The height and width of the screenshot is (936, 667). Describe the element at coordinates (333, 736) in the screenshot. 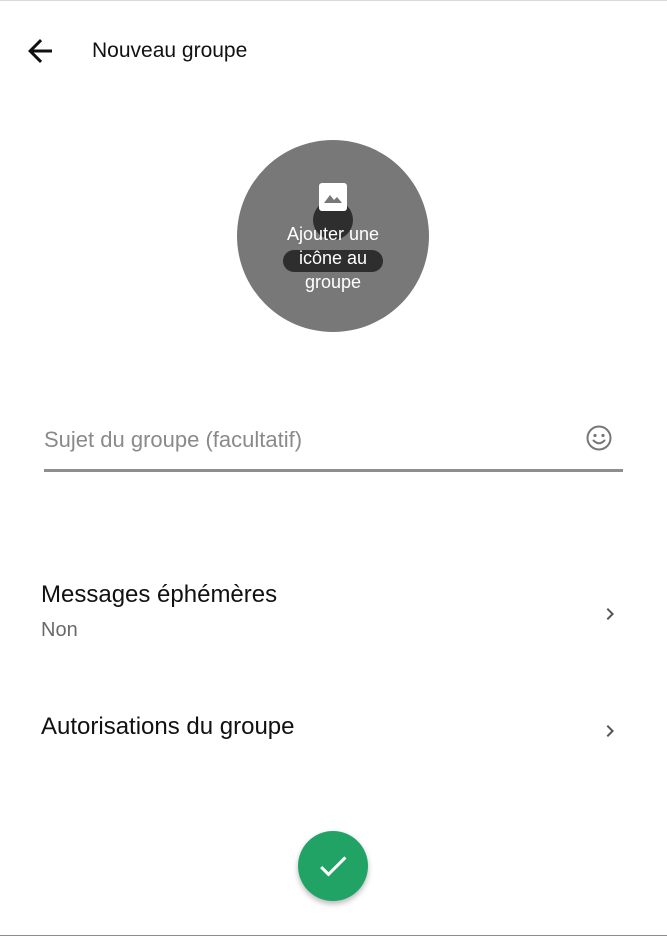

I see `group-permissions-row: Autorisations du groupe` at that location.